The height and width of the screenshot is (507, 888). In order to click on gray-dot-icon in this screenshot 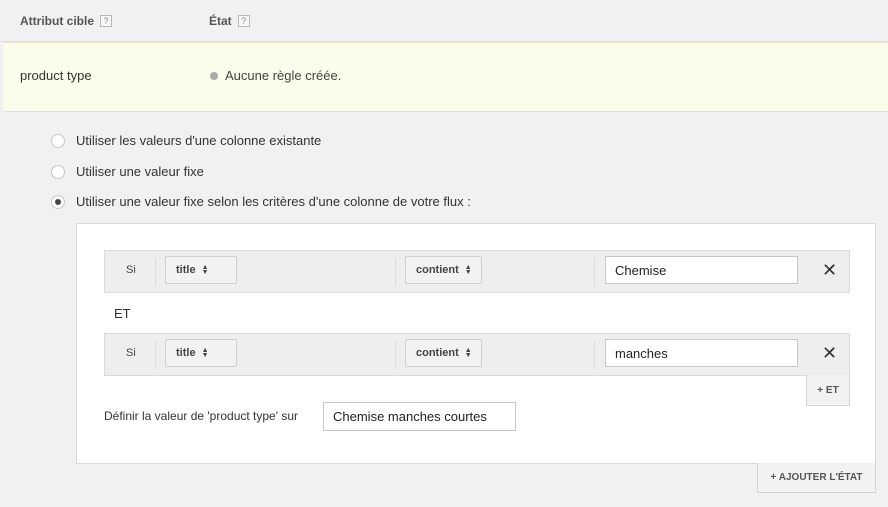, I will do `click(214, 75)`.